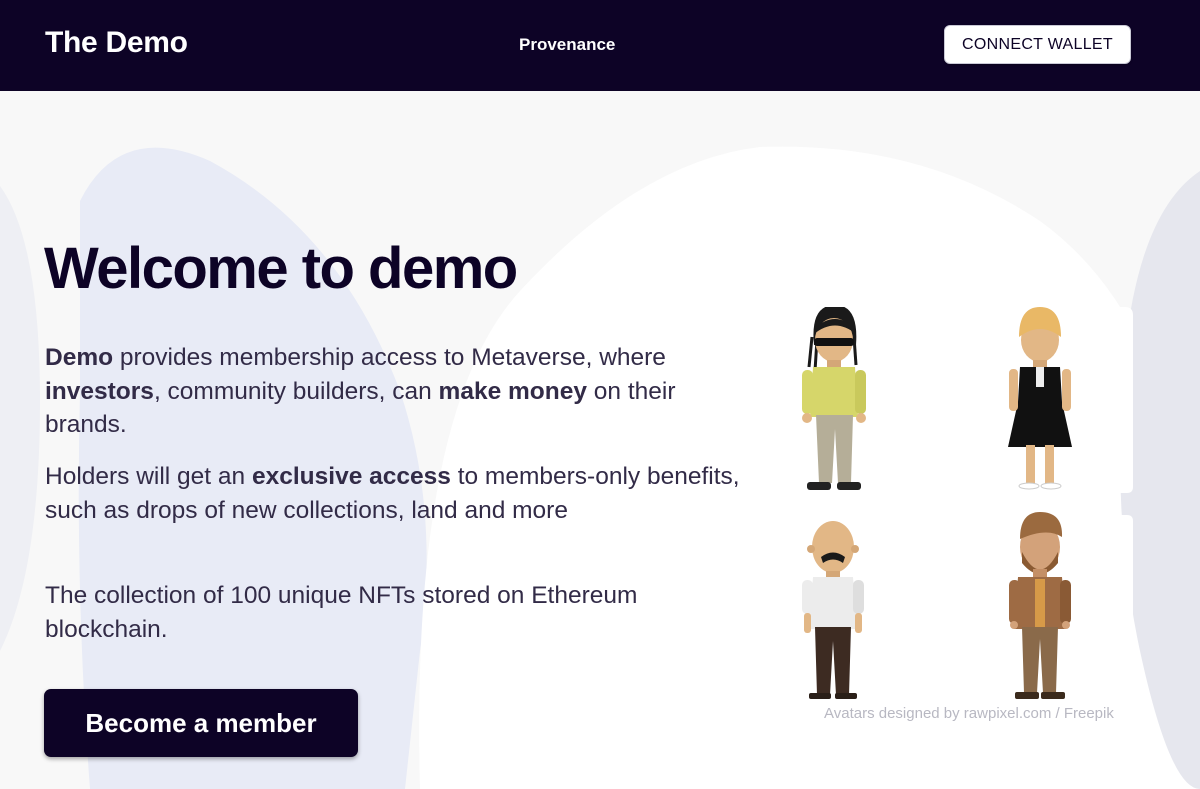 The image size is (1200, 789). I want to click on brand-name: Demo, so click(79, 357).